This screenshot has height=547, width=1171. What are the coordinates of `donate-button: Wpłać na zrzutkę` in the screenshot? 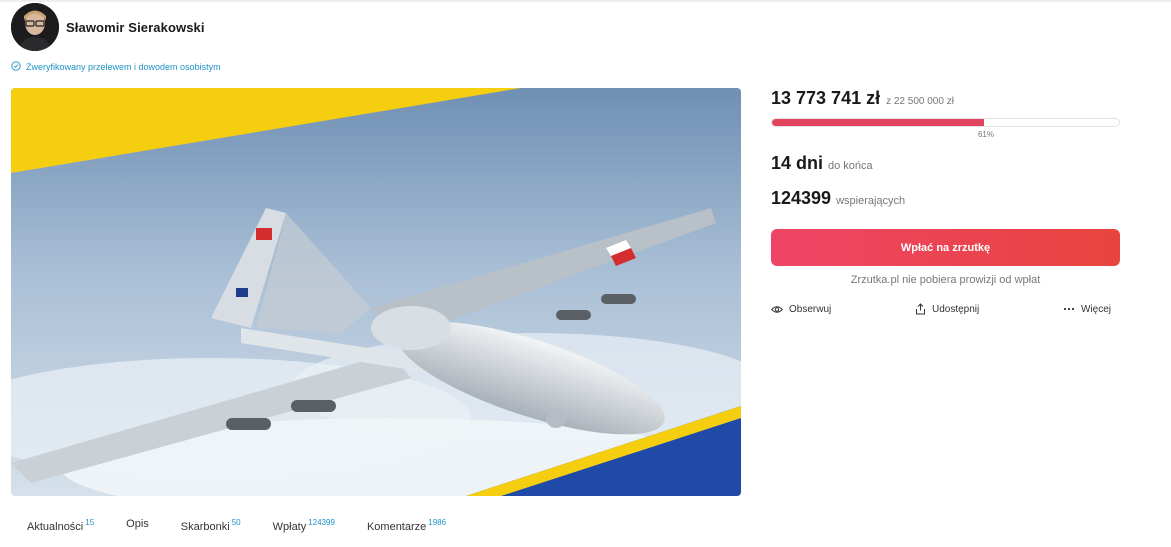 It's located at (945, 247).